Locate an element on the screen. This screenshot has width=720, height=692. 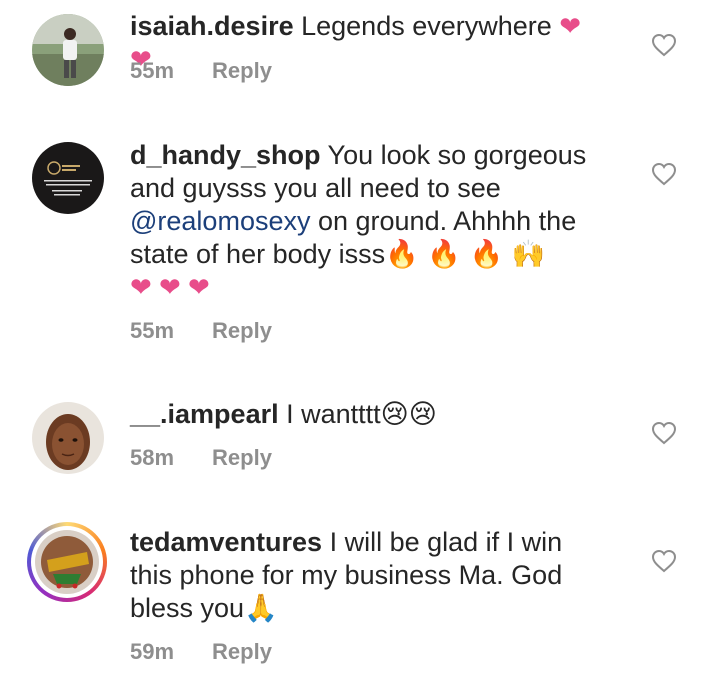
praying-hands-emoji: 🙏 is located at coordinates (261, 608).